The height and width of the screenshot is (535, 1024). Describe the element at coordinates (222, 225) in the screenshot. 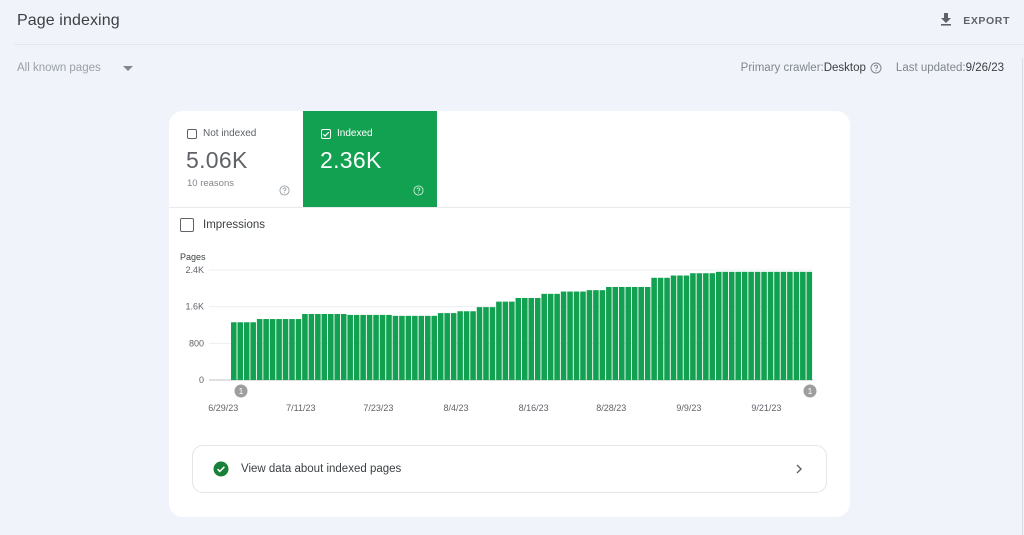

I see `impressions-toggle: Impressions` at that location.